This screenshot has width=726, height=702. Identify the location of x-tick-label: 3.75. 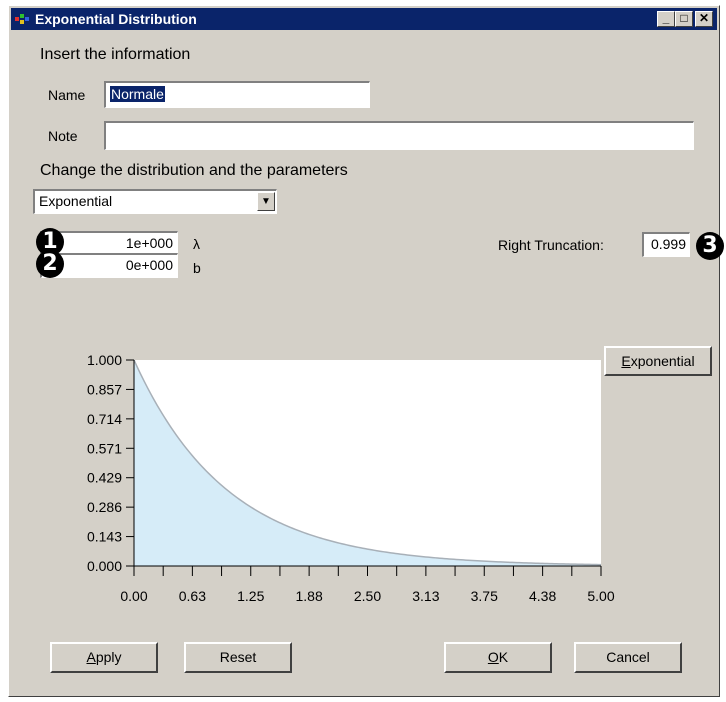
(484, 596).